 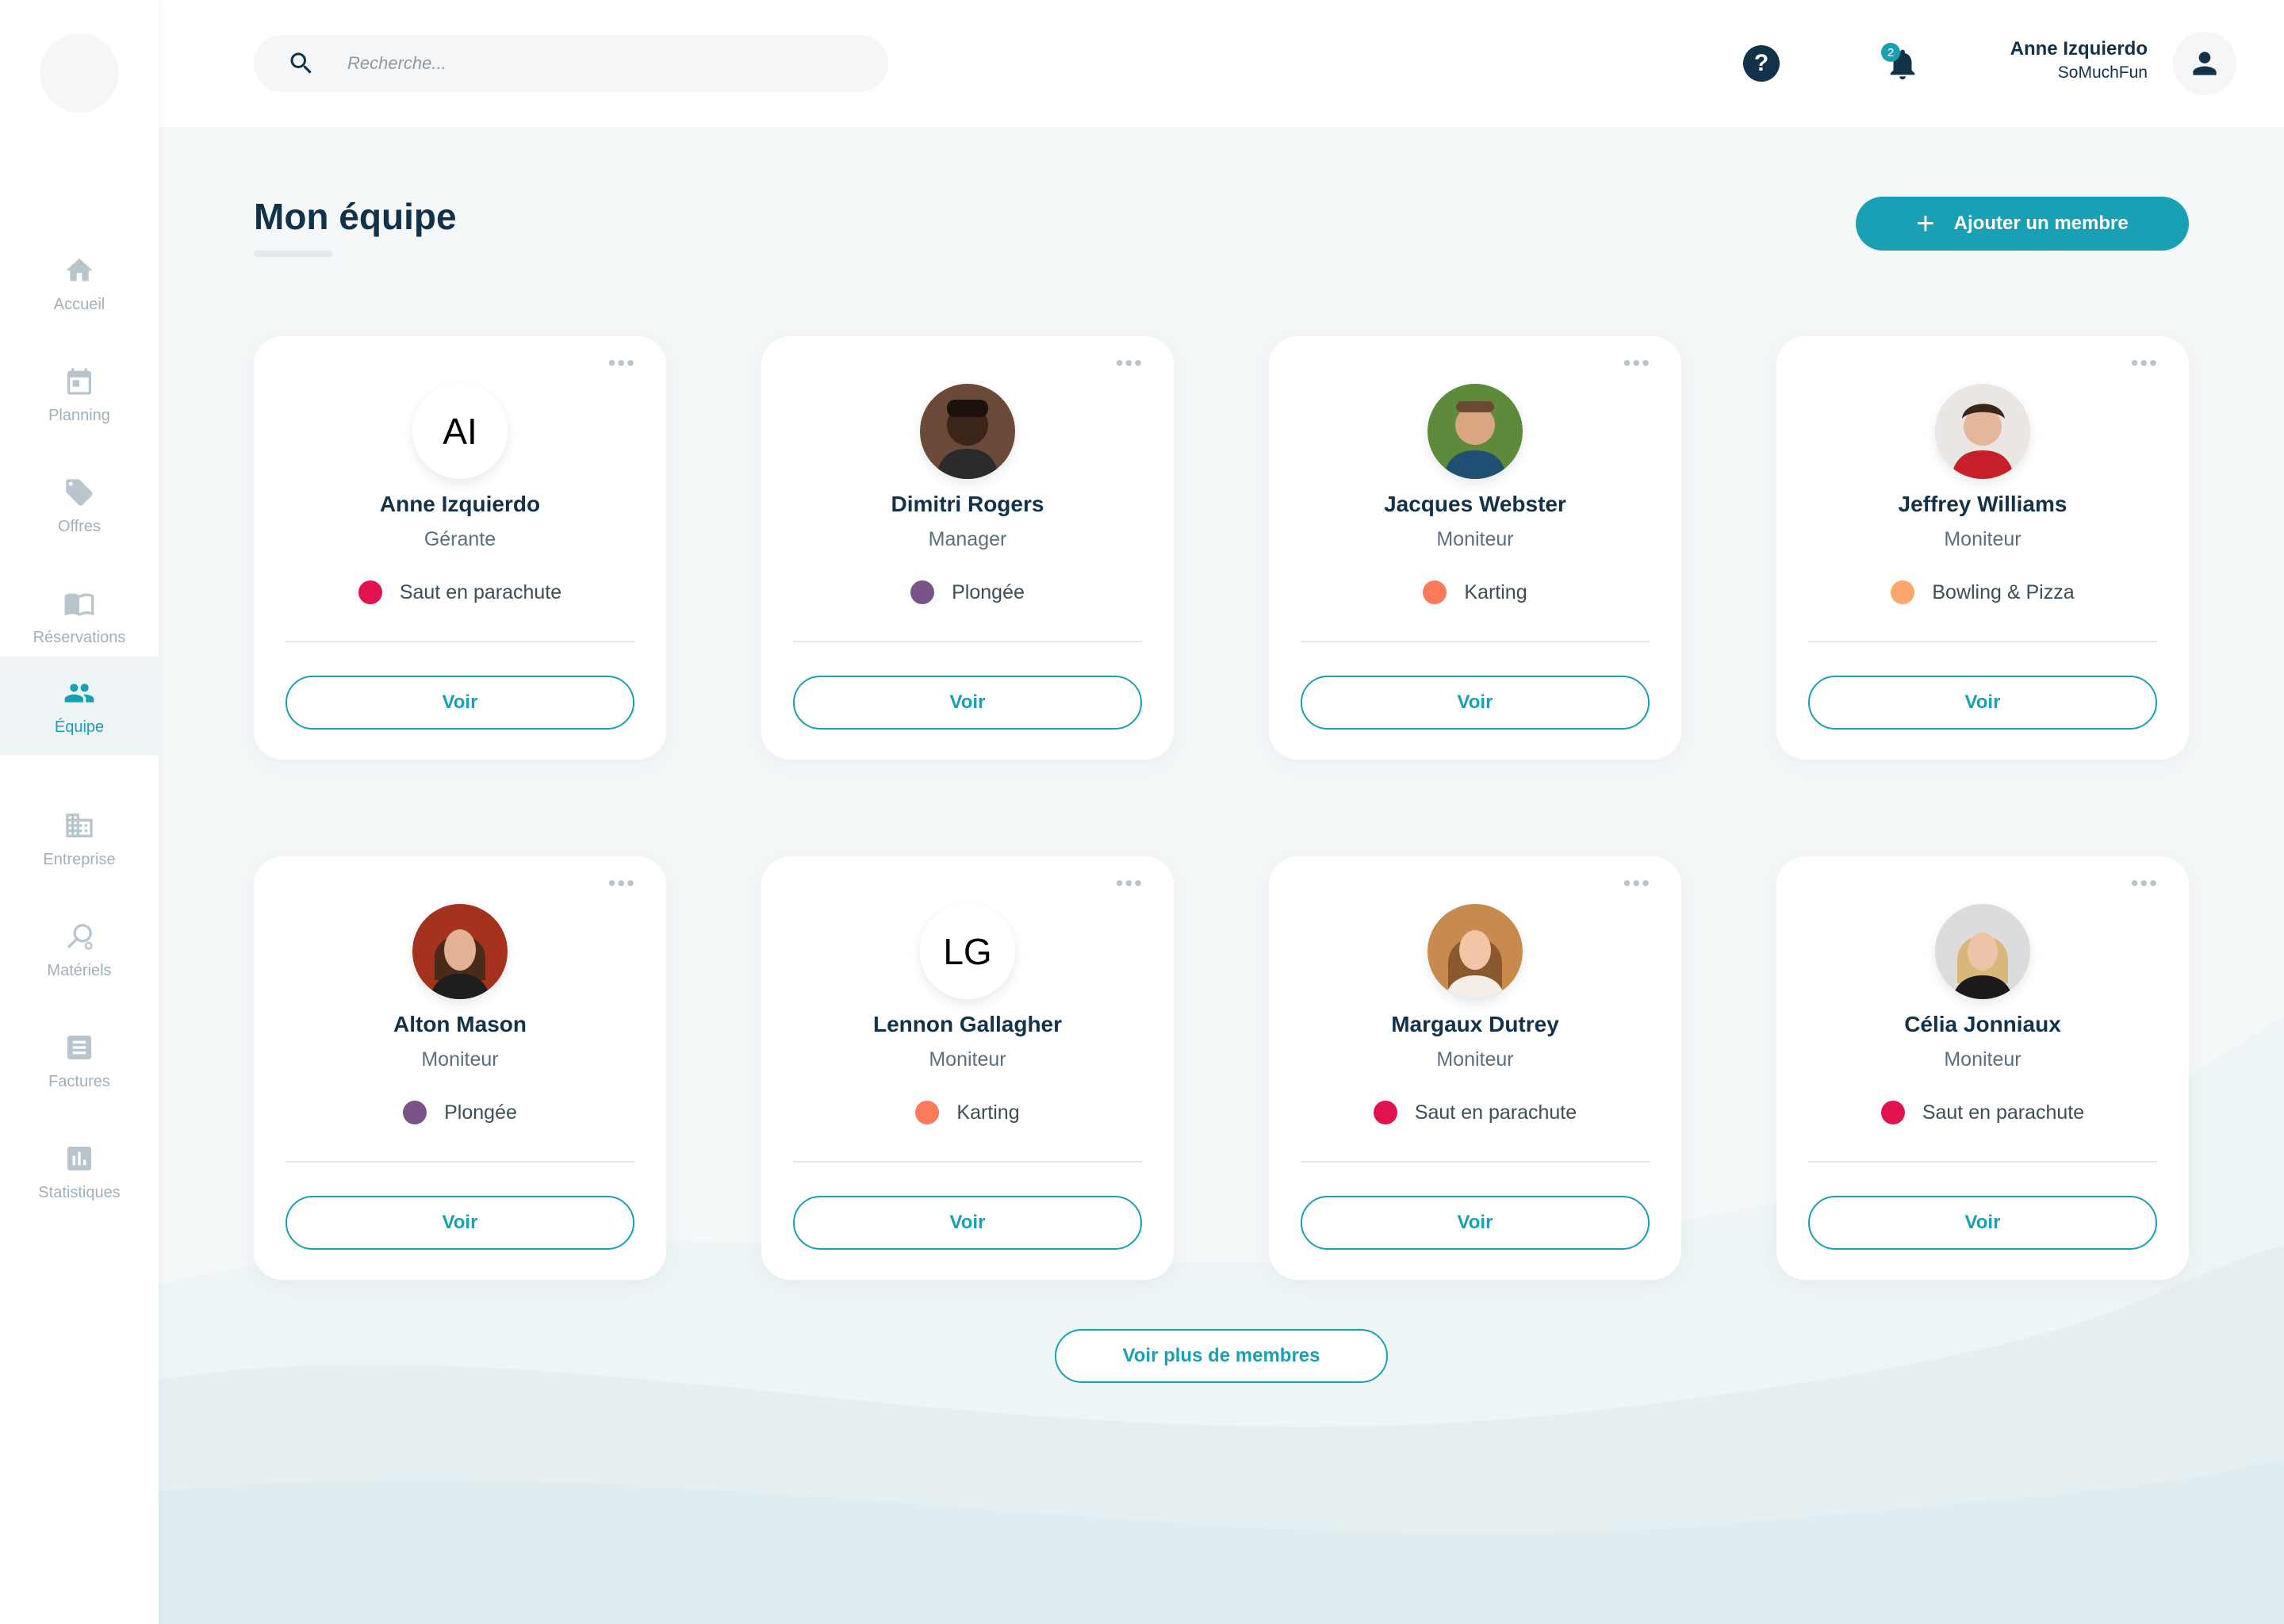 I want to click on sidebar-item-materiels: Matériels, so click(x=79, y=949).